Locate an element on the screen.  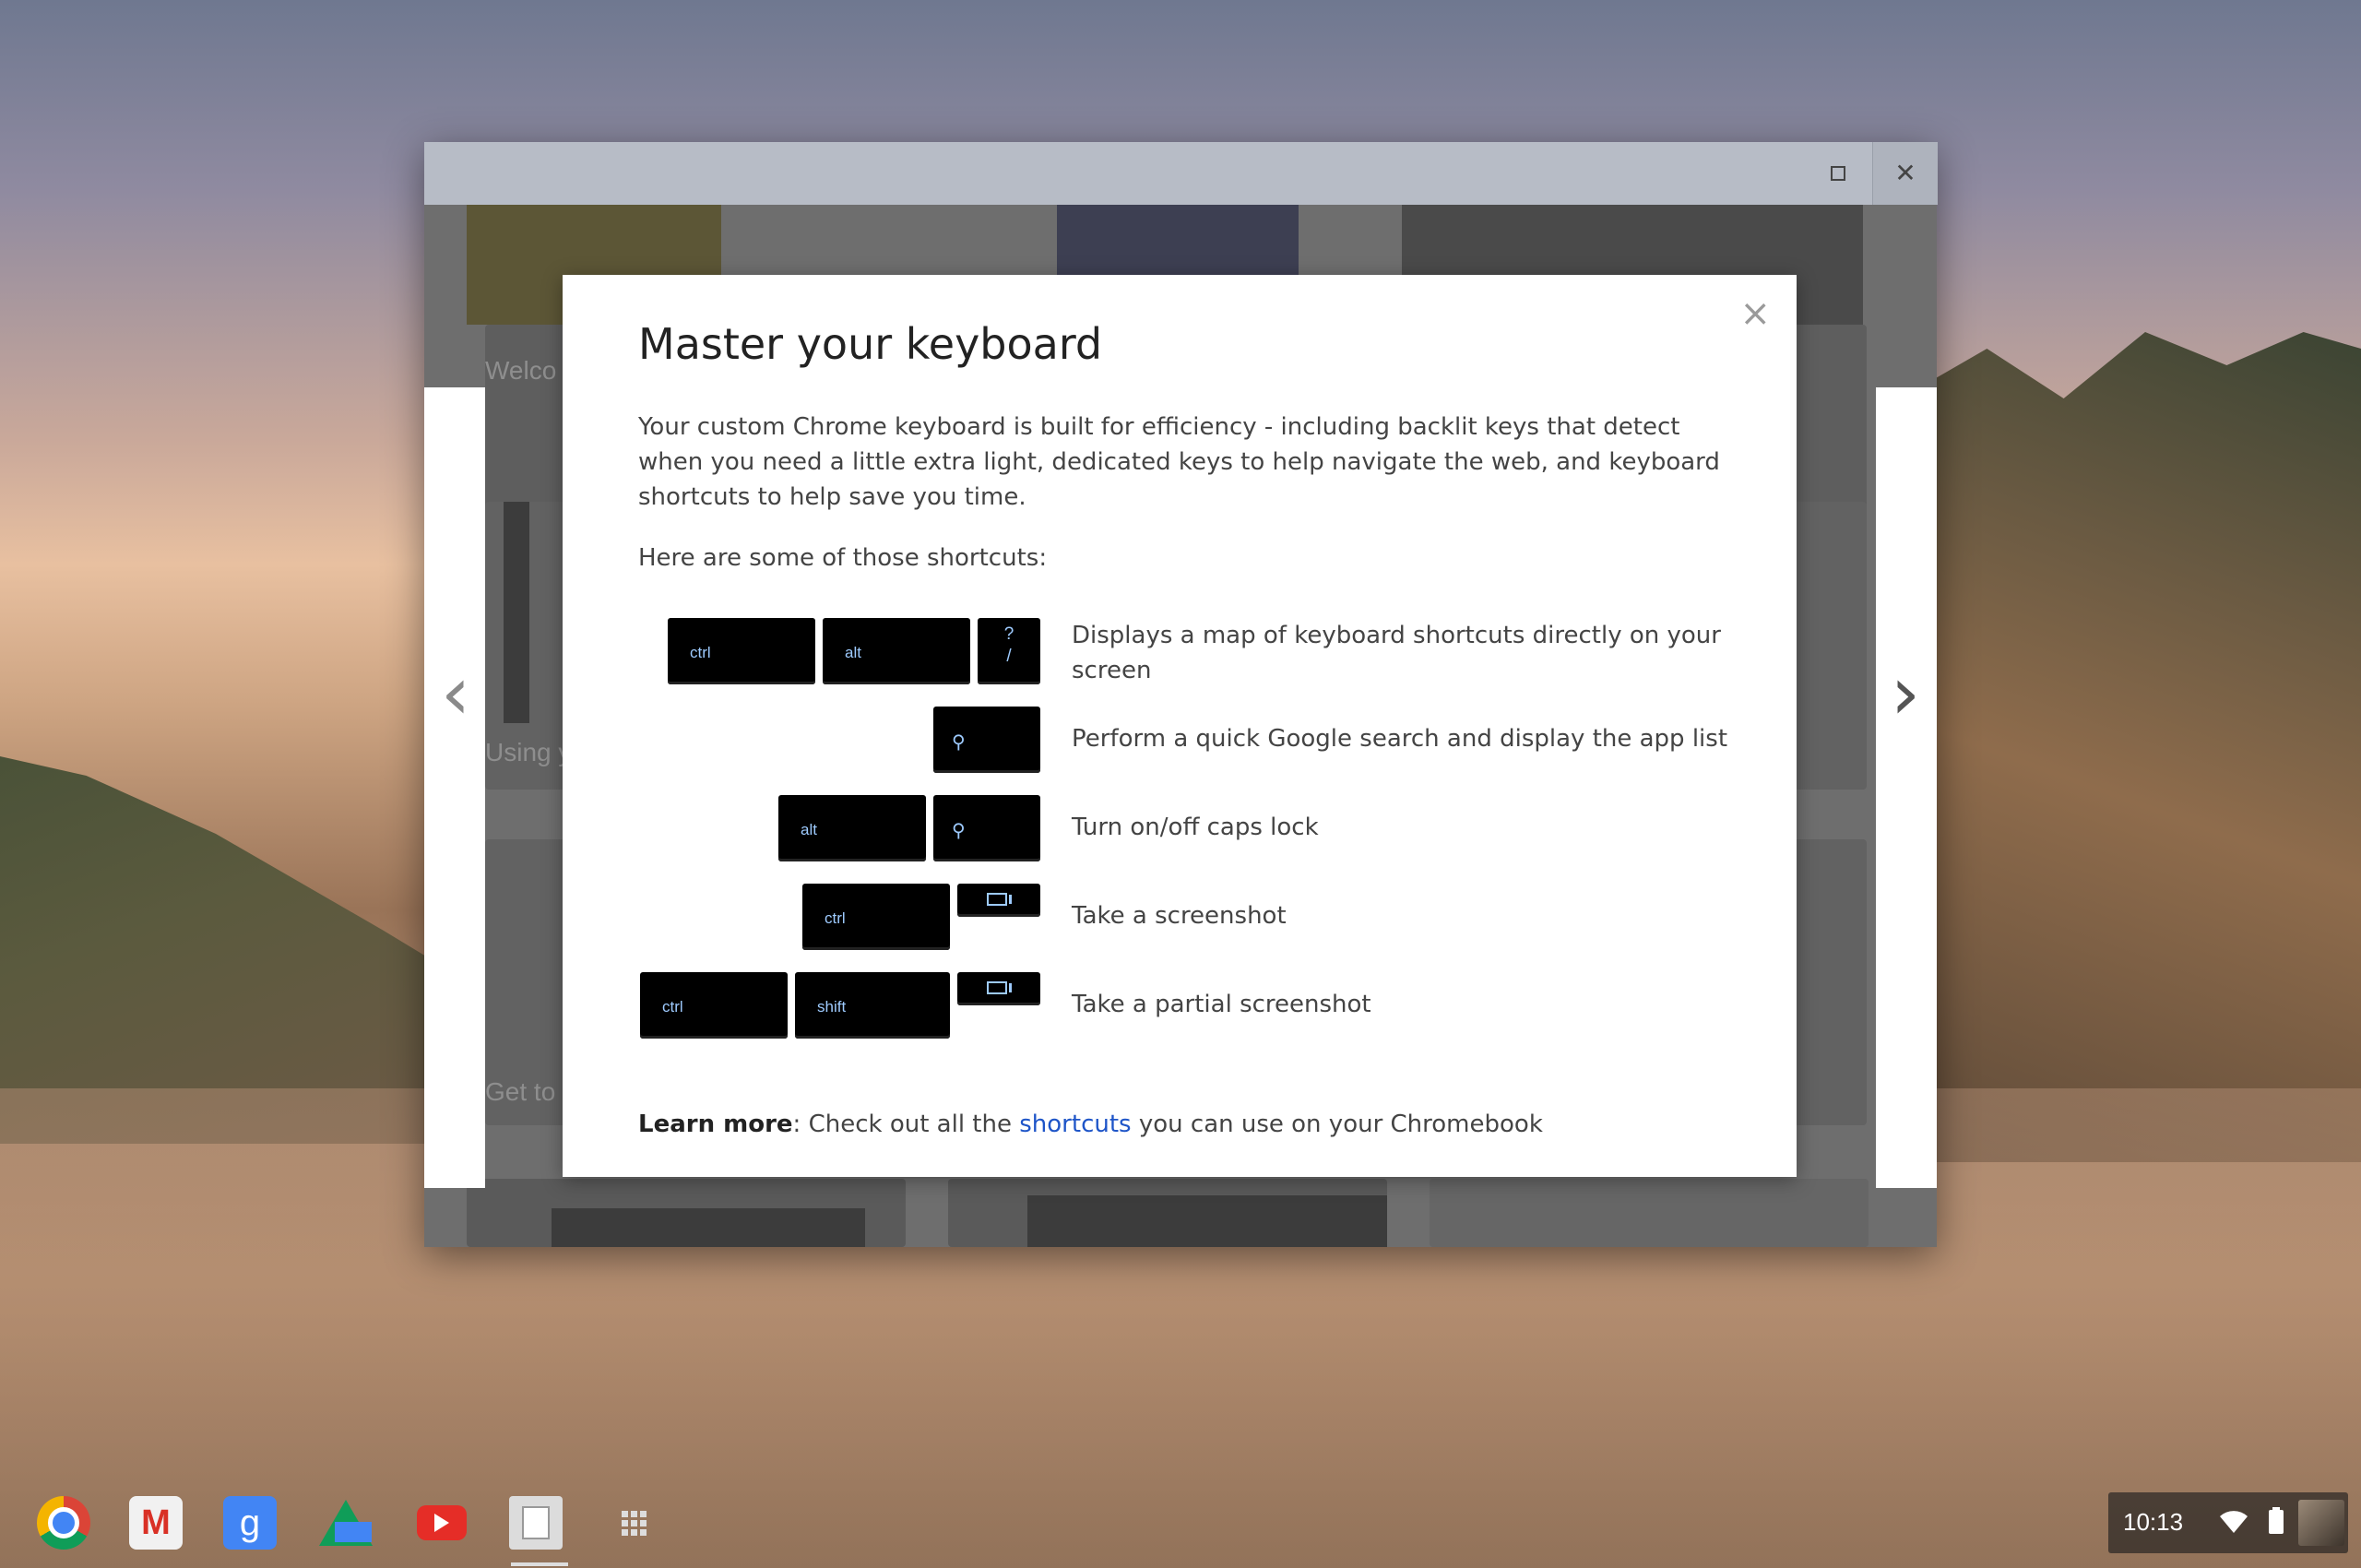
bg-card is located at coordinates (1649, 1213).